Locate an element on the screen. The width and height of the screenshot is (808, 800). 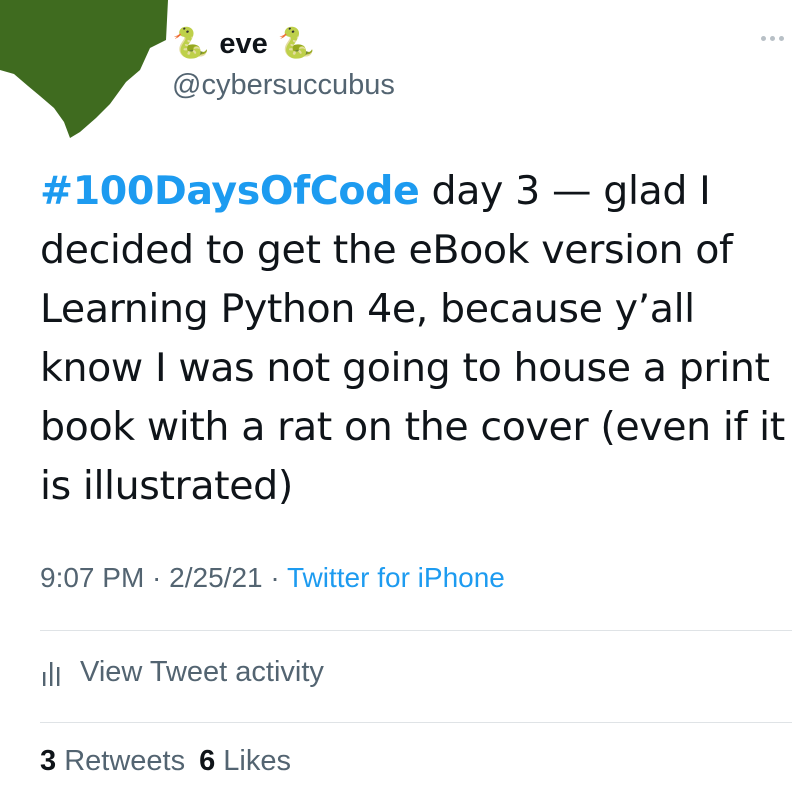
hashtag-link: #100DaysOfCode is located at coordinates (230, 191).